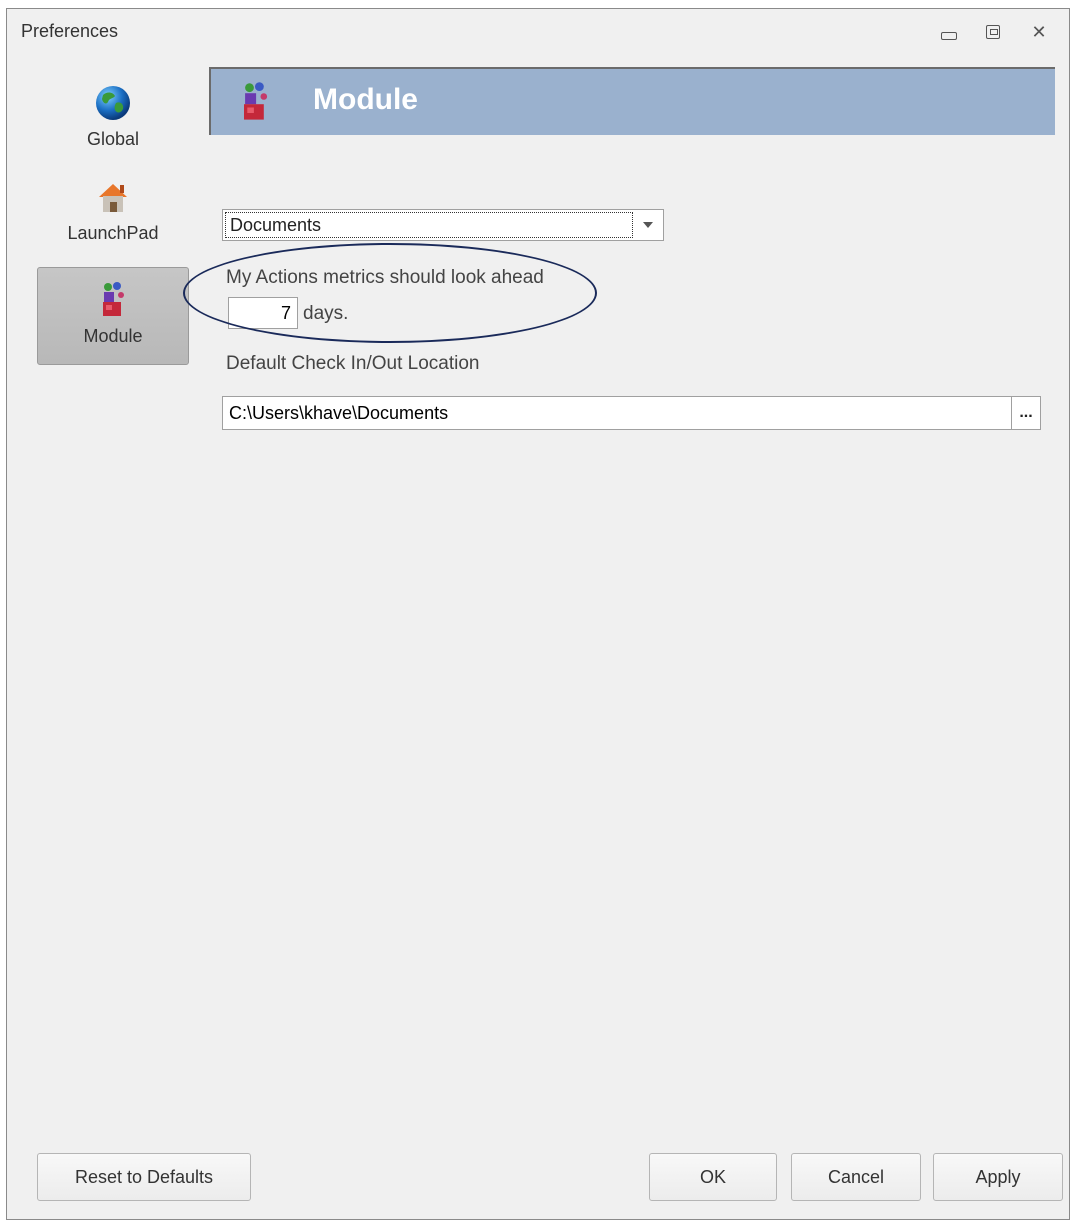 The height and width of the screenshot is (1226, 1078). I want to click on sidebar-item-label: Module, so click(113, 336).